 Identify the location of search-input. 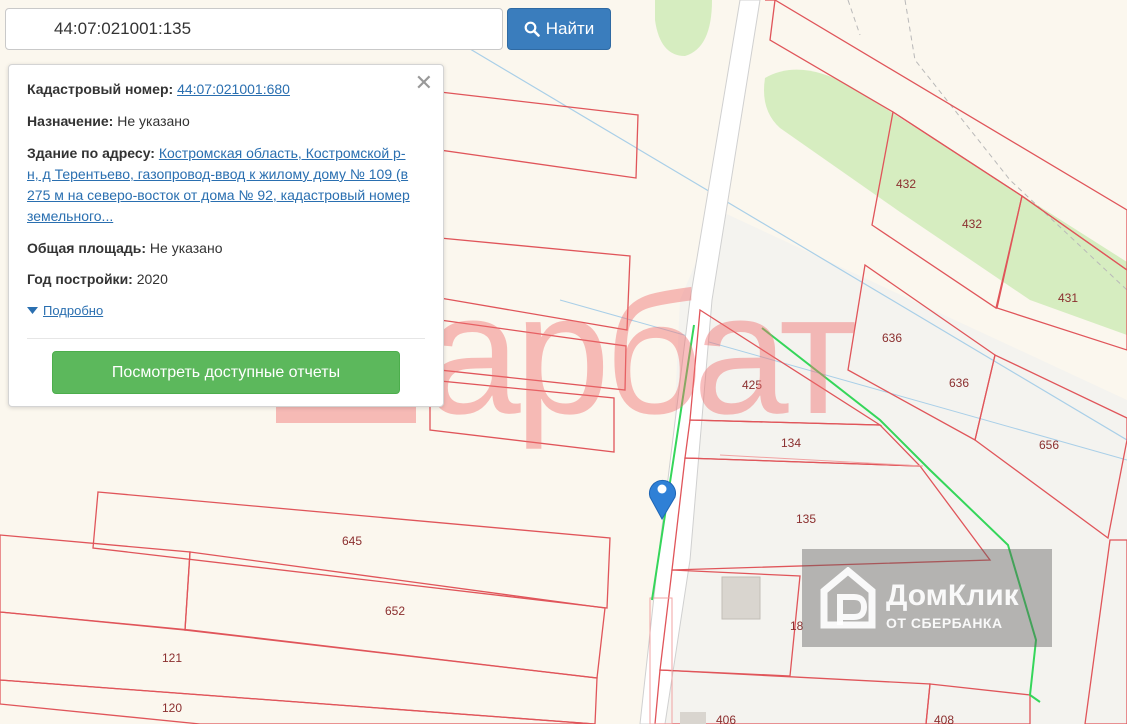
(254, 29).